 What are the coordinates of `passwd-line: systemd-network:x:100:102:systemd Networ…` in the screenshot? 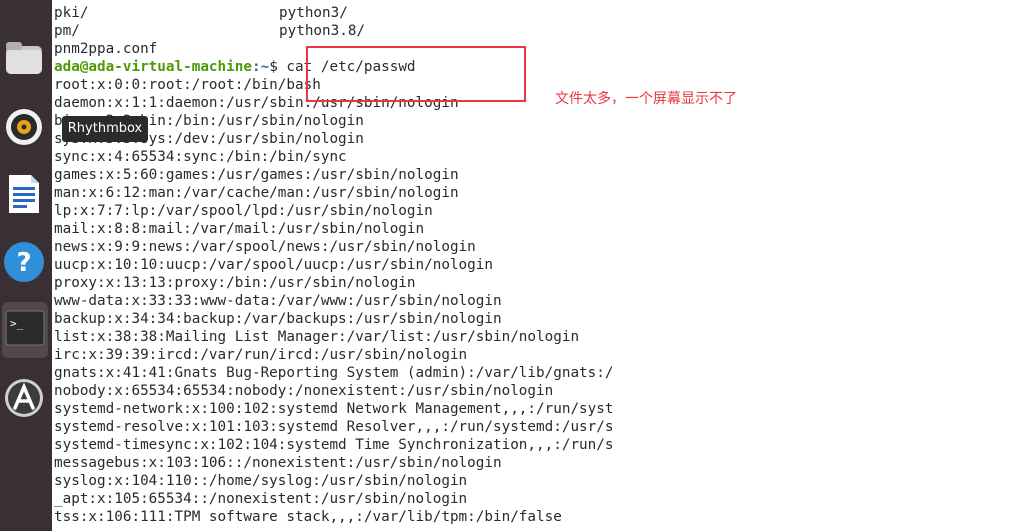 It's located at (333, 409).